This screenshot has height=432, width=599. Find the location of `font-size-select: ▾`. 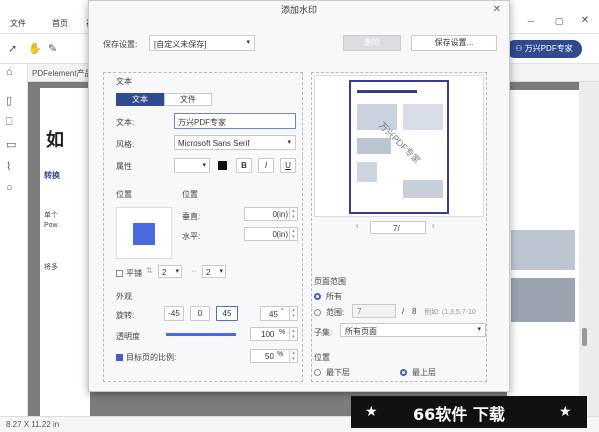

font-size-select: ▾ is located at coordinates (192, 165).